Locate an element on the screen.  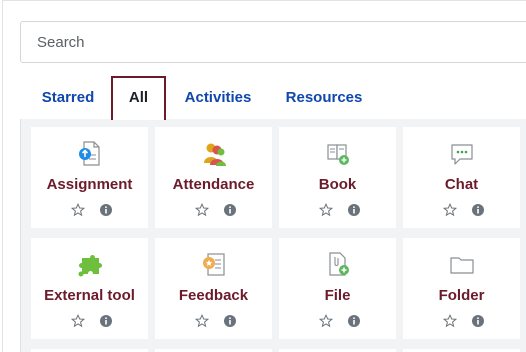
module-card-folder: Folder is located at coordinates (461, 288).